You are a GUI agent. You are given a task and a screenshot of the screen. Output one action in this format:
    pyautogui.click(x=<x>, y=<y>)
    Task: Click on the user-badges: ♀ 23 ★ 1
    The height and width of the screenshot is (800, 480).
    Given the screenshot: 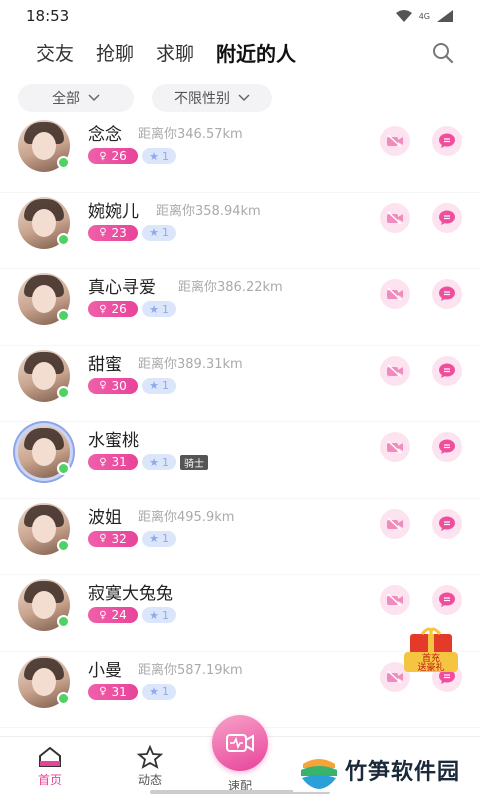 What is the action you would take?
    pyautogui.click(x=132, y=232)
    